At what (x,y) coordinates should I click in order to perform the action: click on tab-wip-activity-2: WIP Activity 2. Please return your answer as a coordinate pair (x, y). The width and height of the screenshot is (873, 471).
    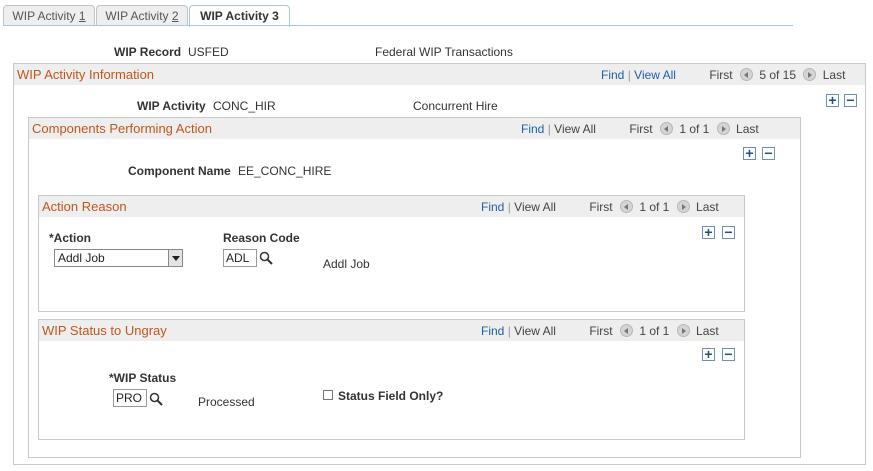
    Looking at the image, I should click on (142, 15).